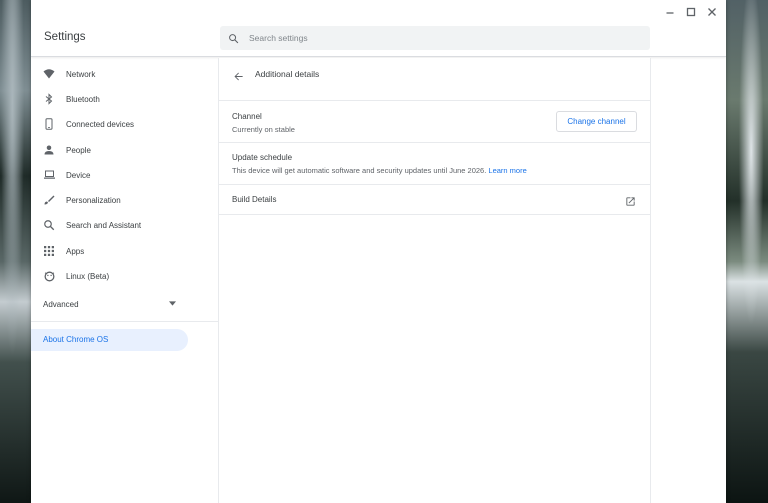  I want to click on arrow-back-icon, so click(238, 76).